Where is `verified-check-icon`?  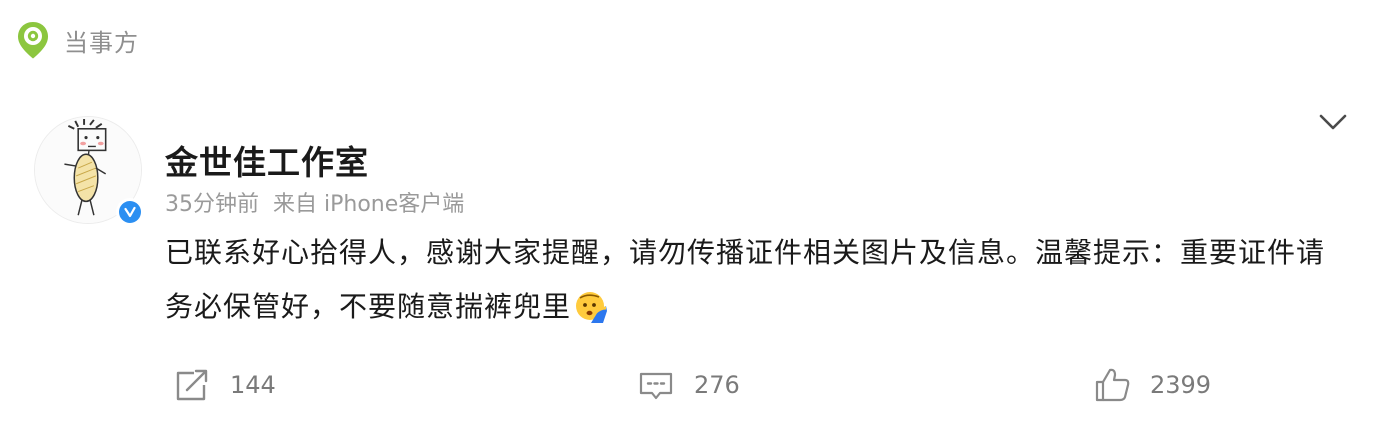
verified-check-icon is located at coordinates (130, 212).